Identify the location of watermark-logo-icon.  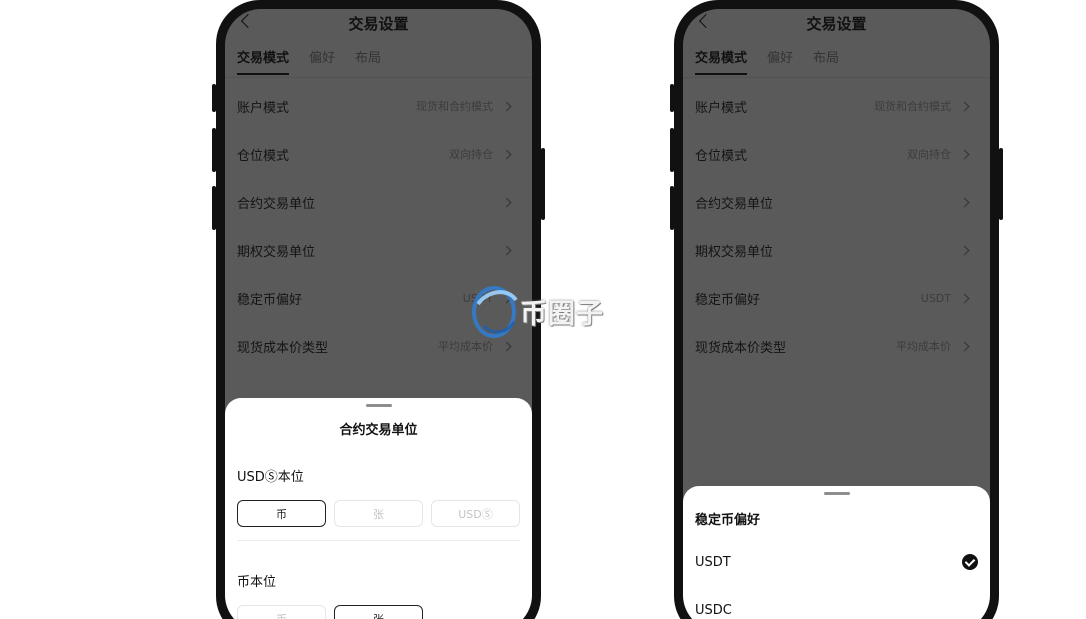
(495, 312).